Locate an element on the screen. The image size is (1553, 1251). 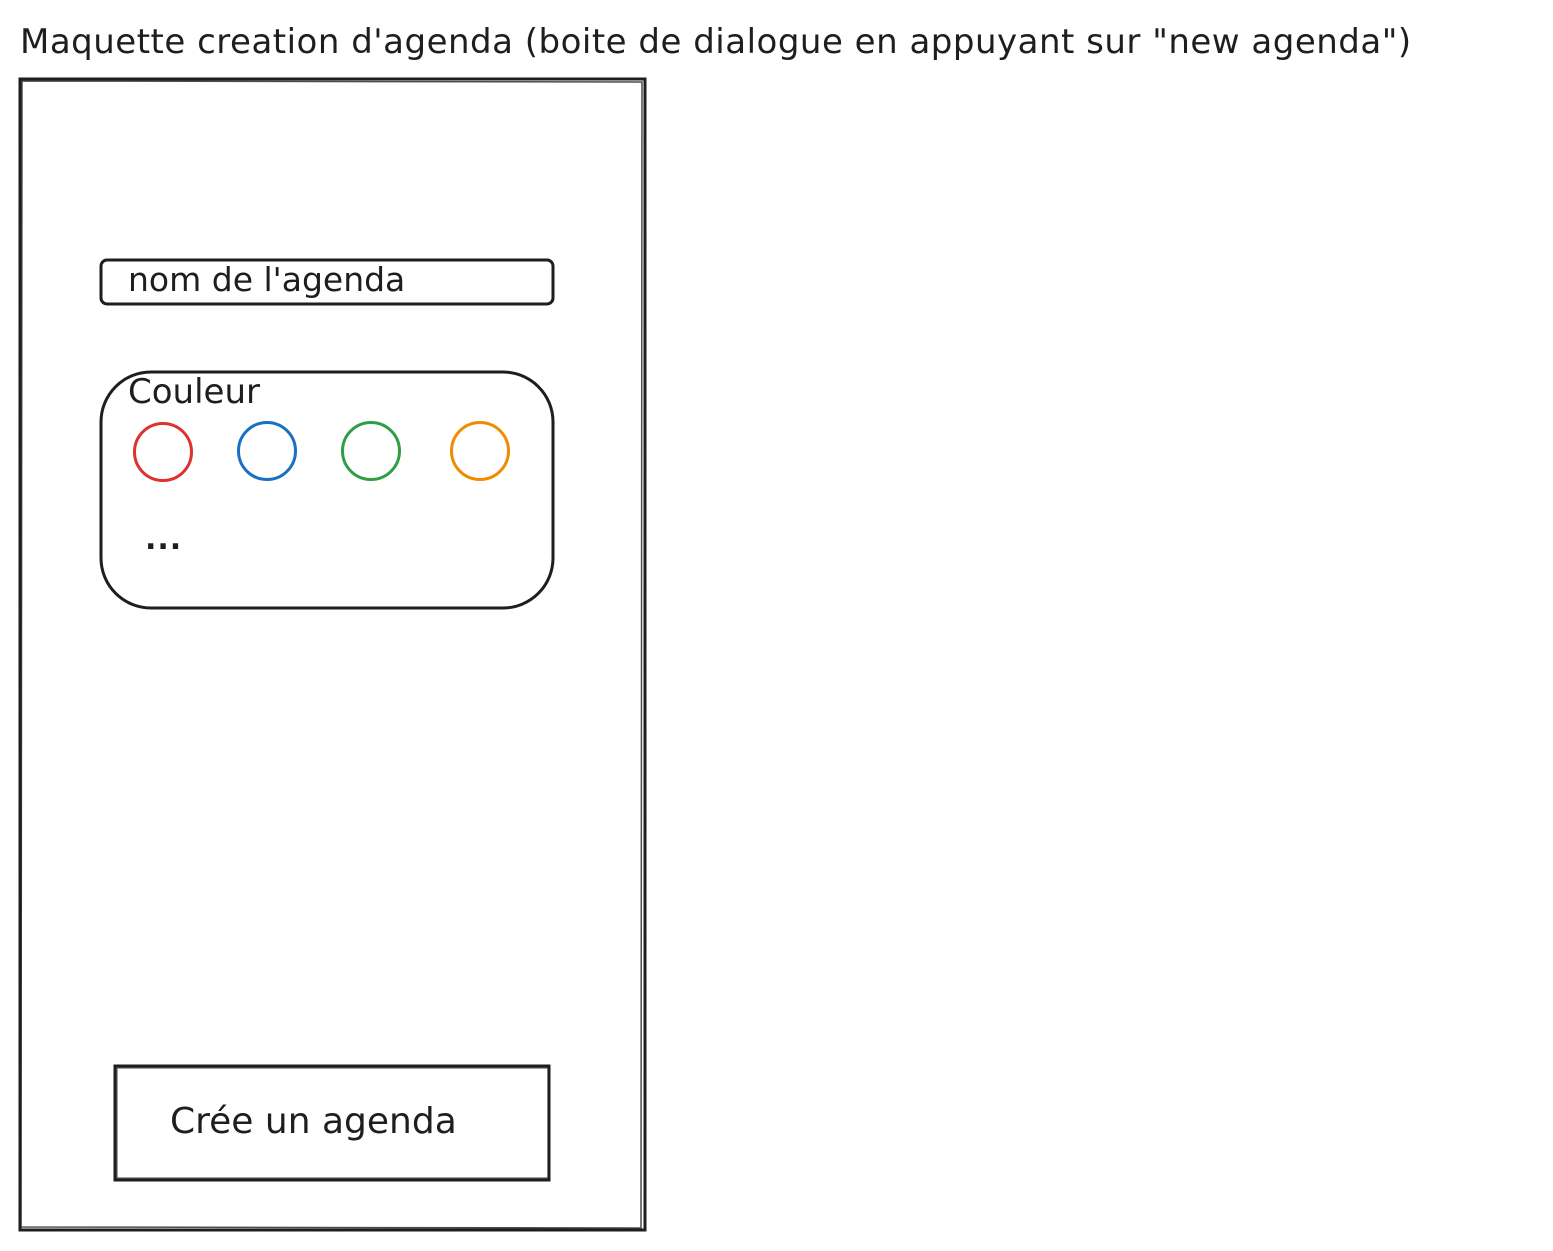
color-swatch-blue is located at coordinates (267, 451).